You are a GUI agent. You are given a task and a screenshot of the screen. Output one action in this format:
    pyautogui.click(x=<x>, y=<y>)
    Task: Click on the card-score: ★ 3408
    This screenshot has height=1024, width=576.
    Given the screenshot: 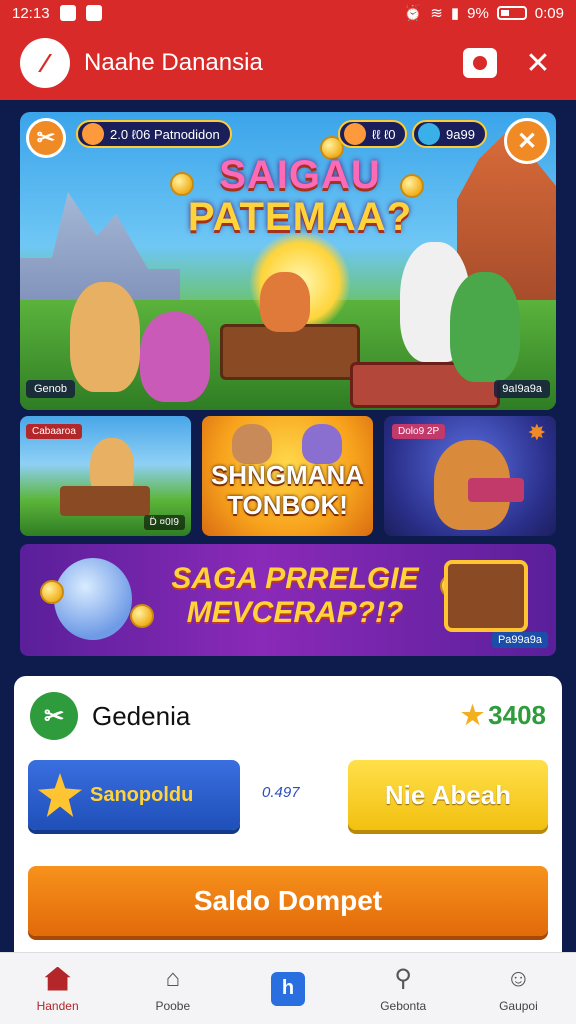 What is the action you would take?
    pyautogui.click(x=503, y=715)
    